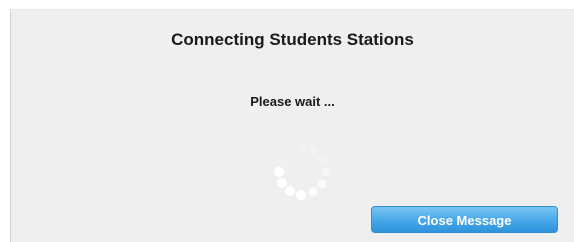 This screenshot has width=574, height=242. I want to click on dialog-title: Connecting Students Stations, so click(292, 39).